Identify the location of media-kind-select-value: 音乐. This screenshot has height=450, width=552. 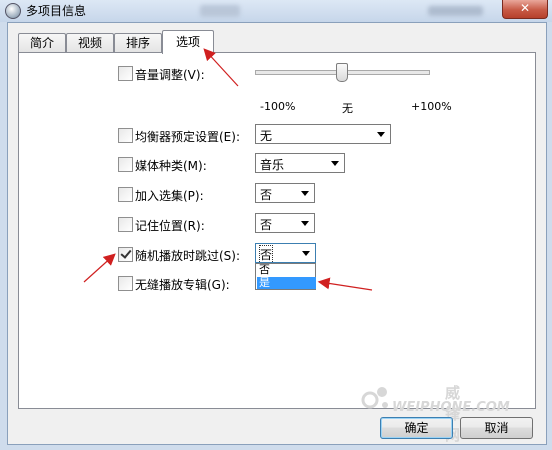
(272, 165).